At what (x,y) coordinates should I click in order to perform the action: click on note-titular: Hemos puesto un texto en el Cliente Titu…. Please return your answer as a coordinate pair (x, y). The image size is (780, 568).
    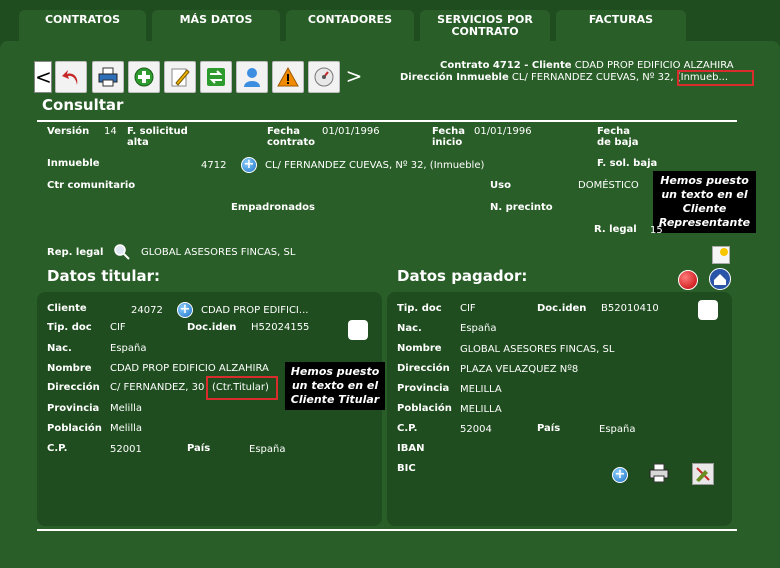
    Looking at the image, I should click on (335, 386).